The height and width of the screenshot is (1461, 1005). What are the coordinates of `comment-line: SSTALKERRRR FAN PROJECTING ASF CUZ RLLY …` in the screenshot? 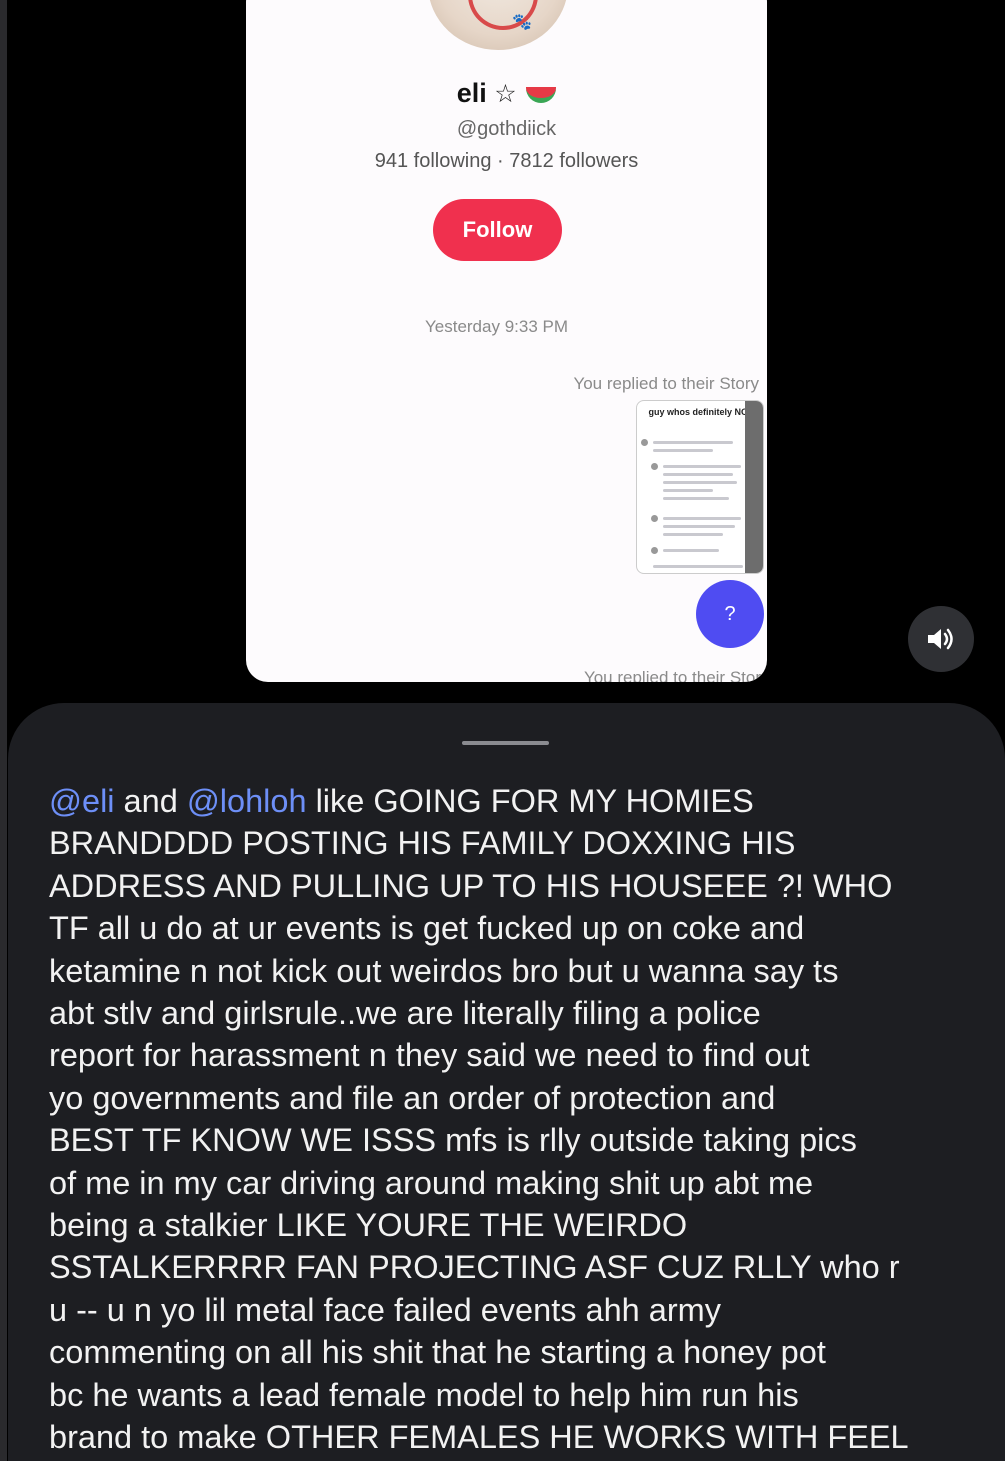 It's located at (474, 1267).